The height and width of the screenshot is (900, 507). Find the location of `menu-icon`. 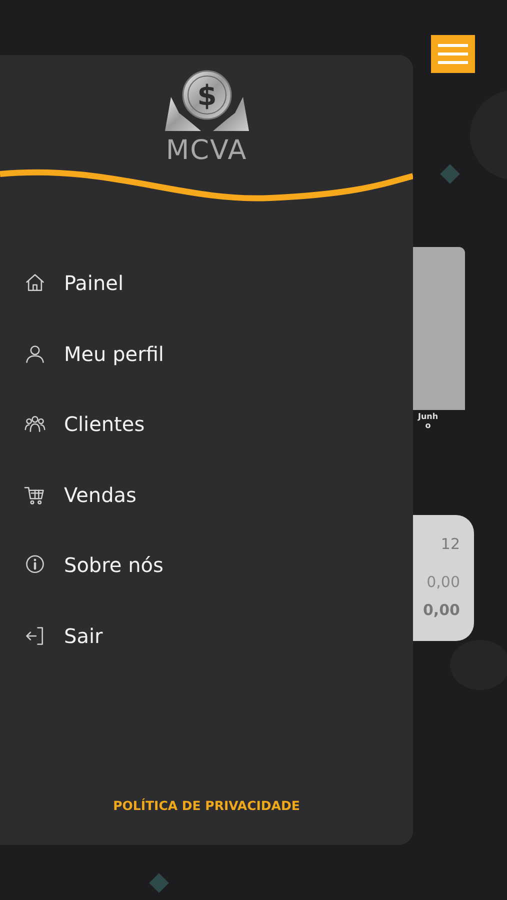

menu-icon is located at coordinates (453, 54).